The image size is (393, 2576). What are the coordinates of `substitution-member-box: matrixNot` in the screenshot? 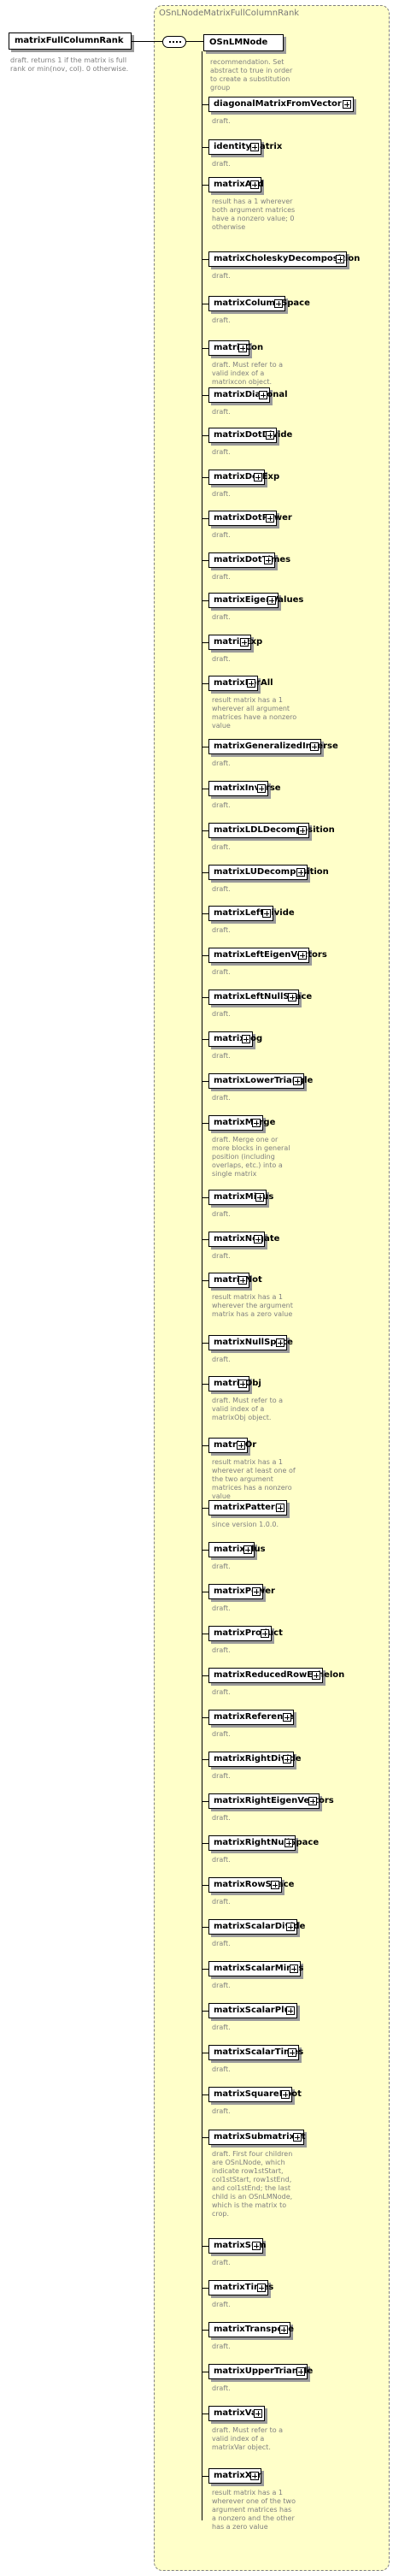 It's located at (235, 1280).